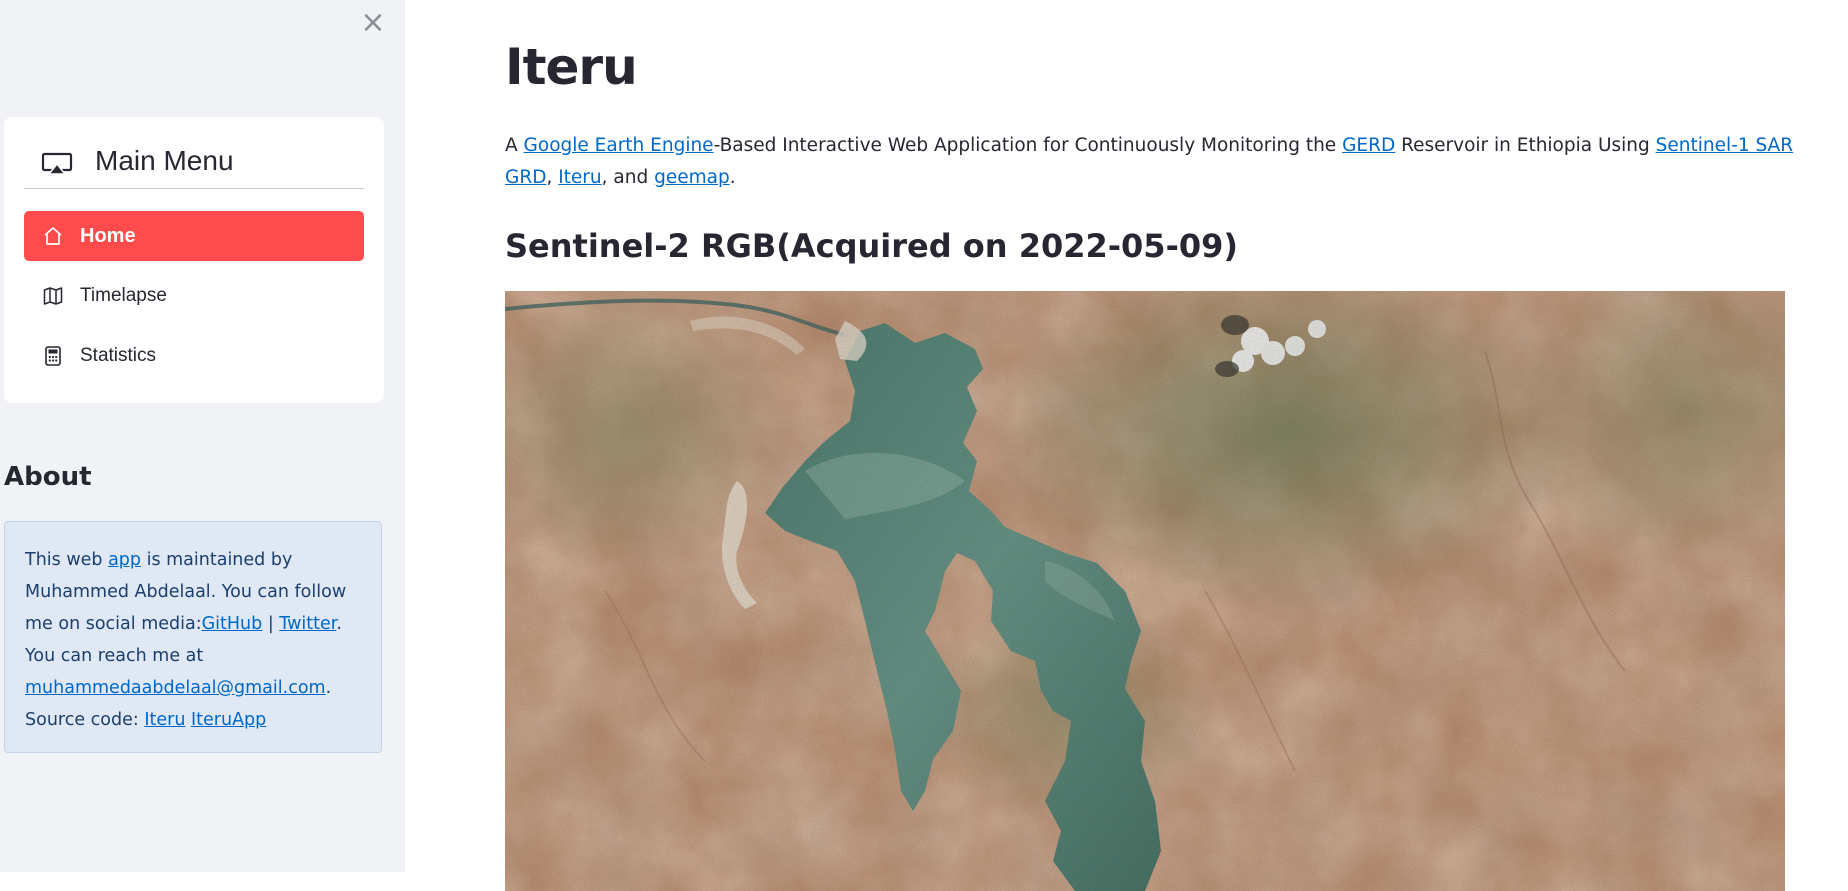 This screenshot has width=1848, height=891. Describe the element at coordinates (232, 624) in the screenshot. I see `github-link: GitHub` at that location.